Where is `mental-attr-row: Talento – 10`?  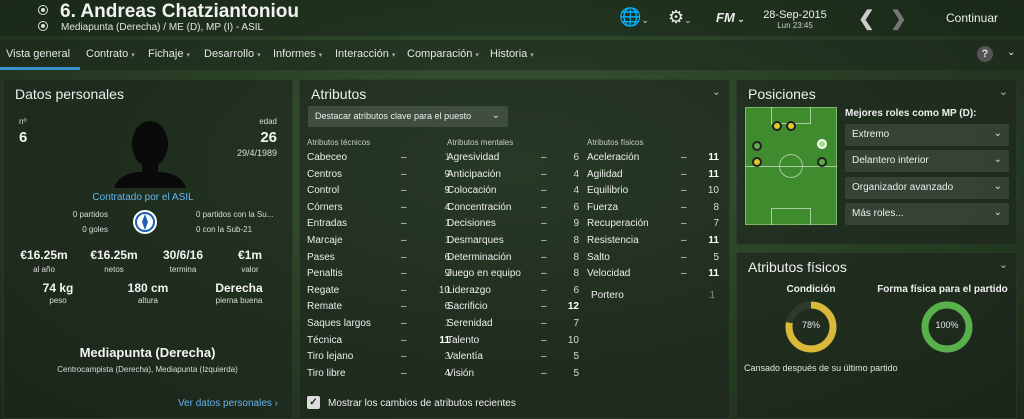 mental-attr-row: Talento – 10 is located at coordinates (517, 341).